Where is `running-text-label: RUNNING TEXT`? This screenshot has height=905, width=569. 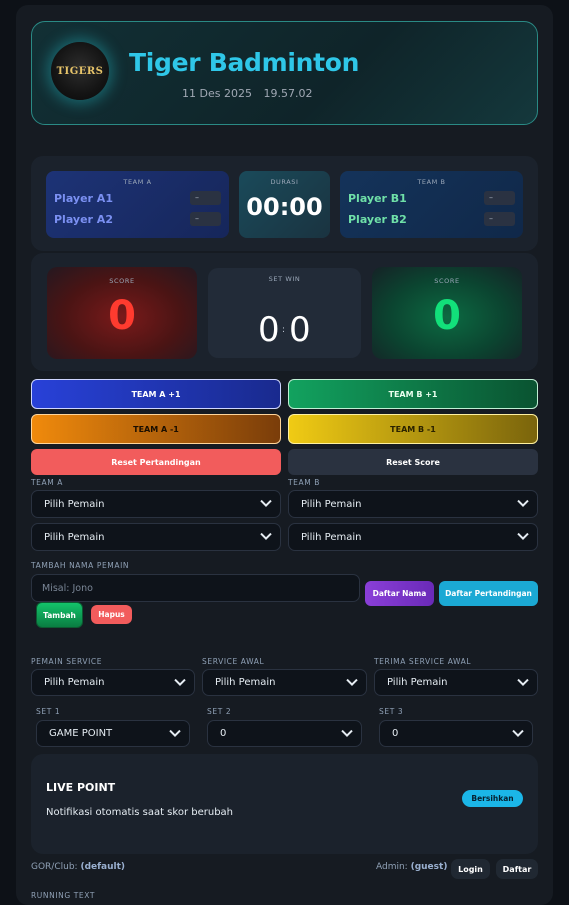 running-text-label: RUNNING TEXT is located at coordinates (63, 895).